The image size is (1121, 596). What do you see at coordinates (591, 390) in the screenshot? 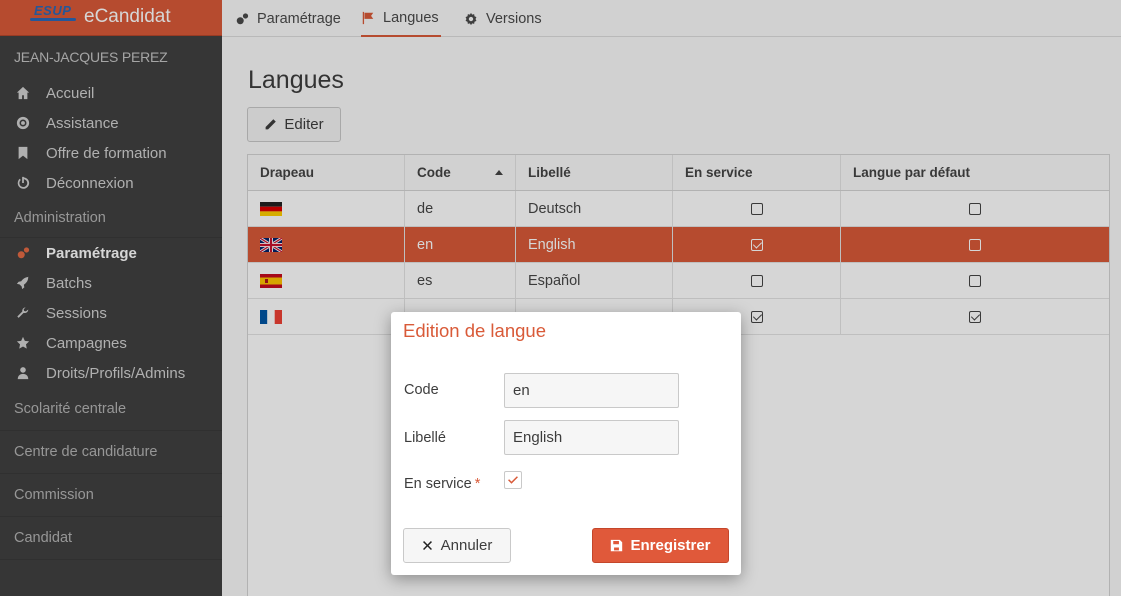
I see `code-field` at bounding box center [591, 390].